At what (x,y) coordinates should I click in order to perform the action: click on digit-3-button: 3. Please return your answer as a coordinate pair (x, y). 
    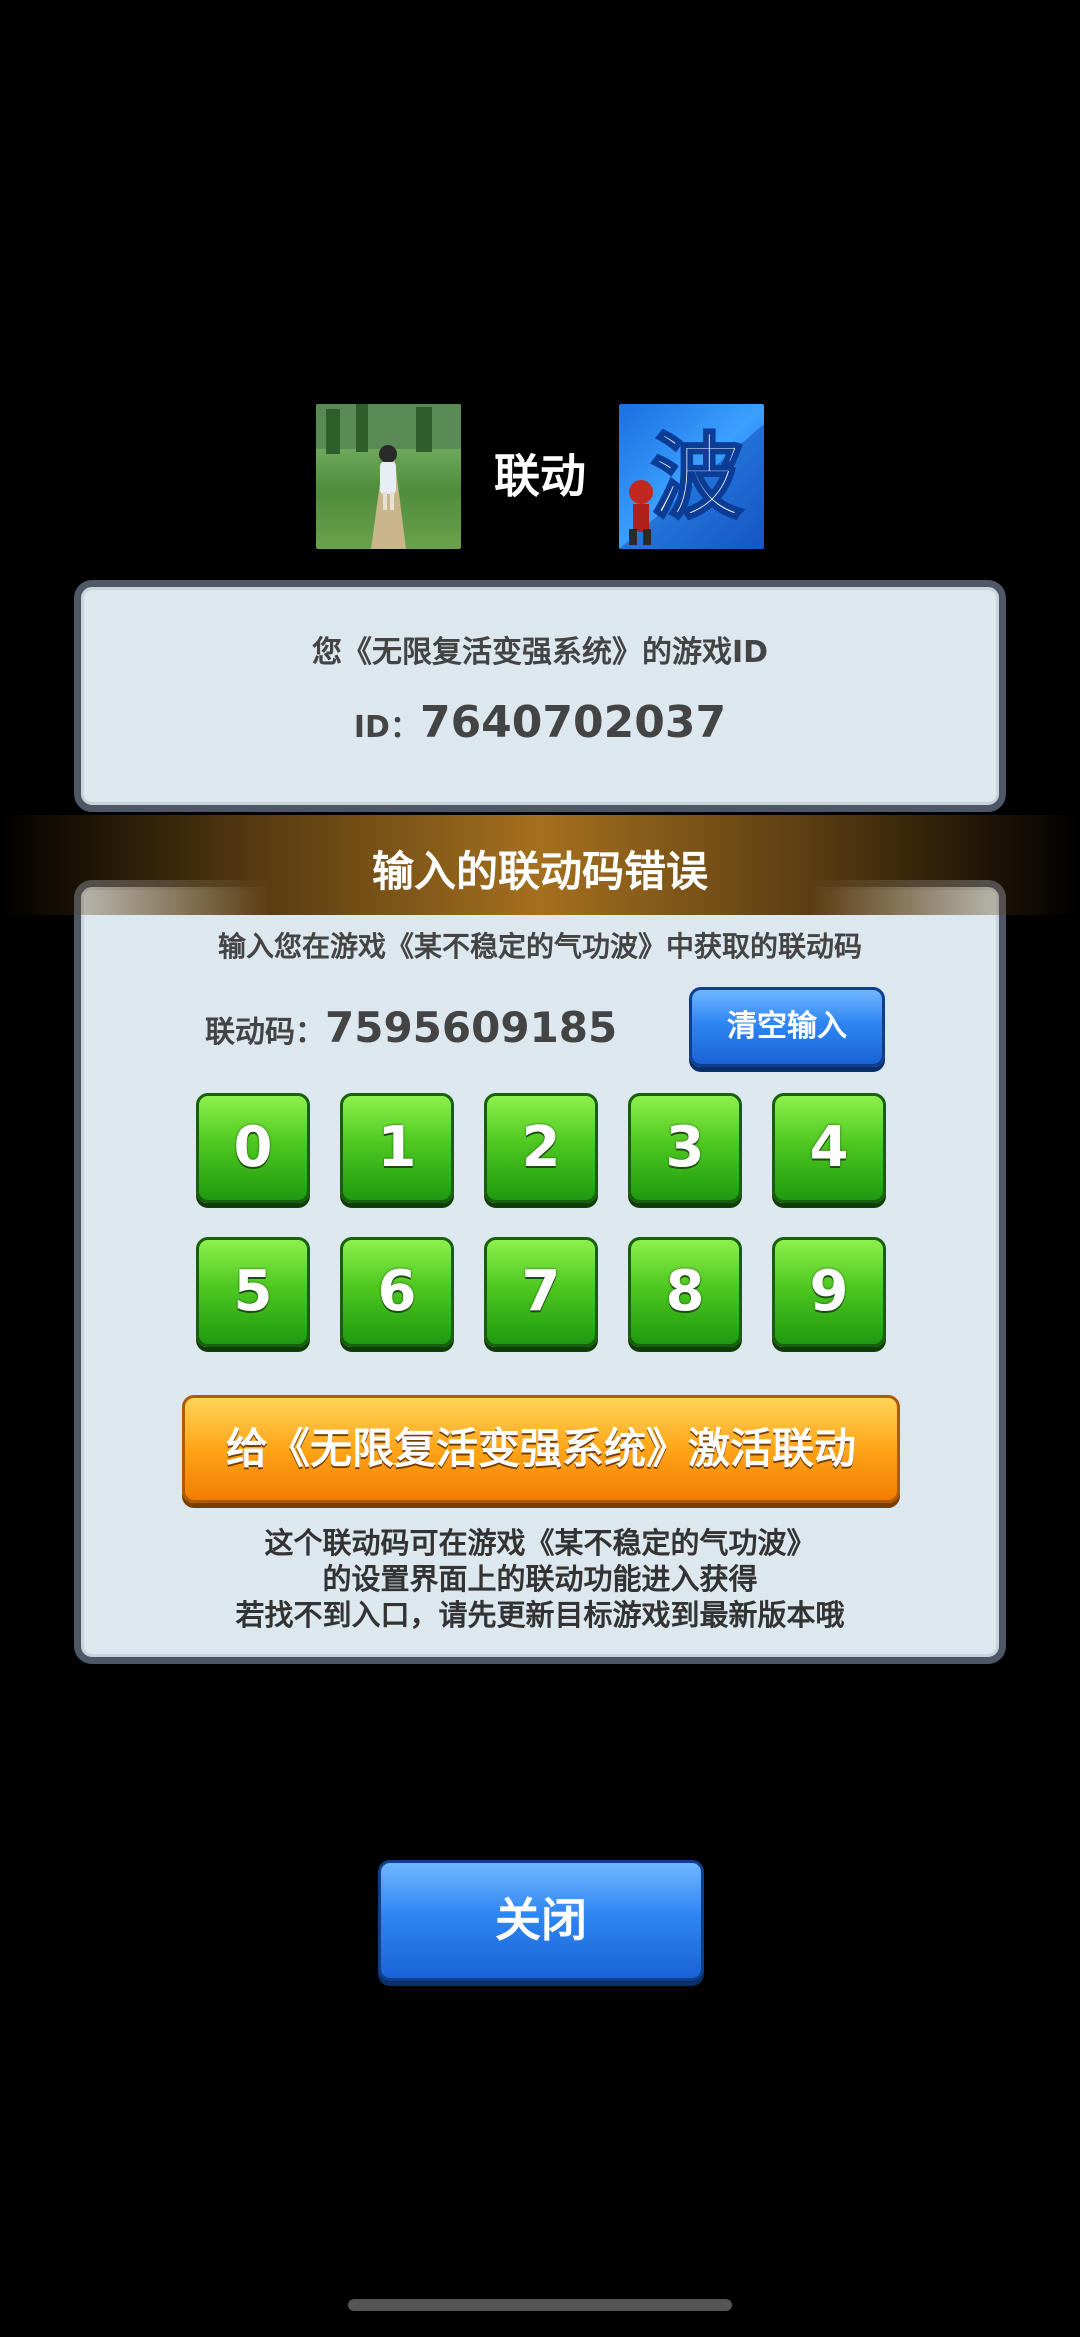
    Looking at the image, I should click on (685, 1148).